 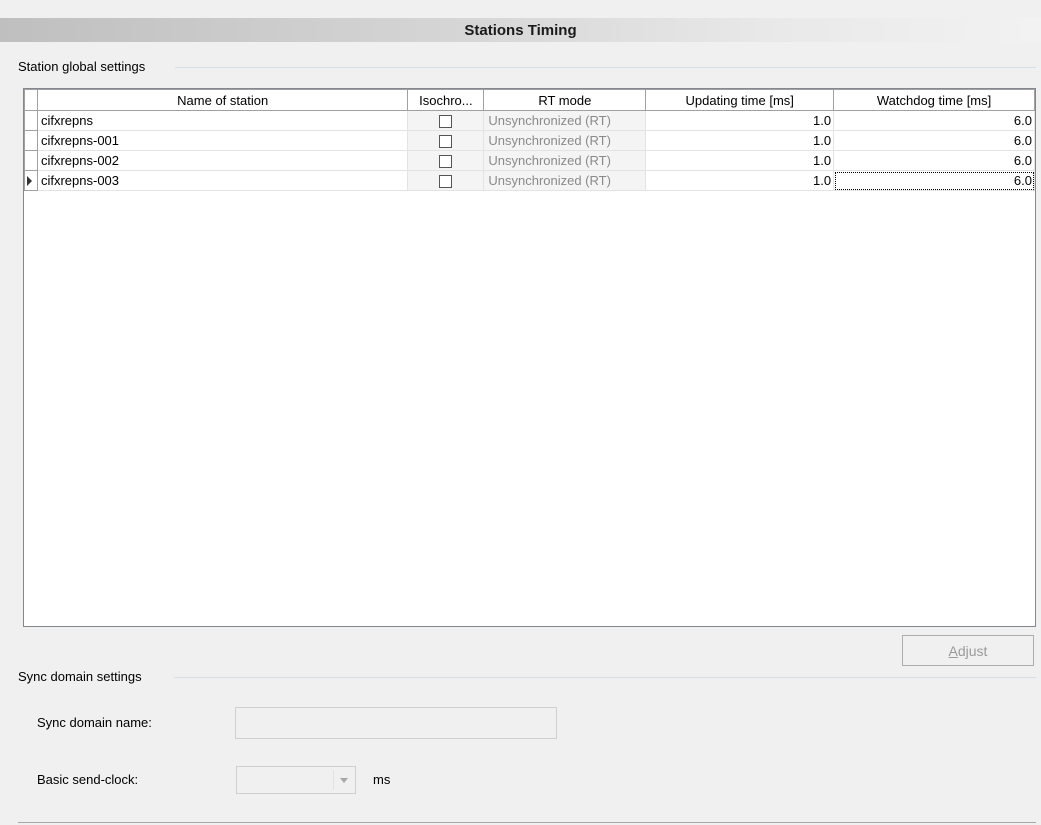 I want to click on adjust-label-rest: djust, so click(x=972, y=650).